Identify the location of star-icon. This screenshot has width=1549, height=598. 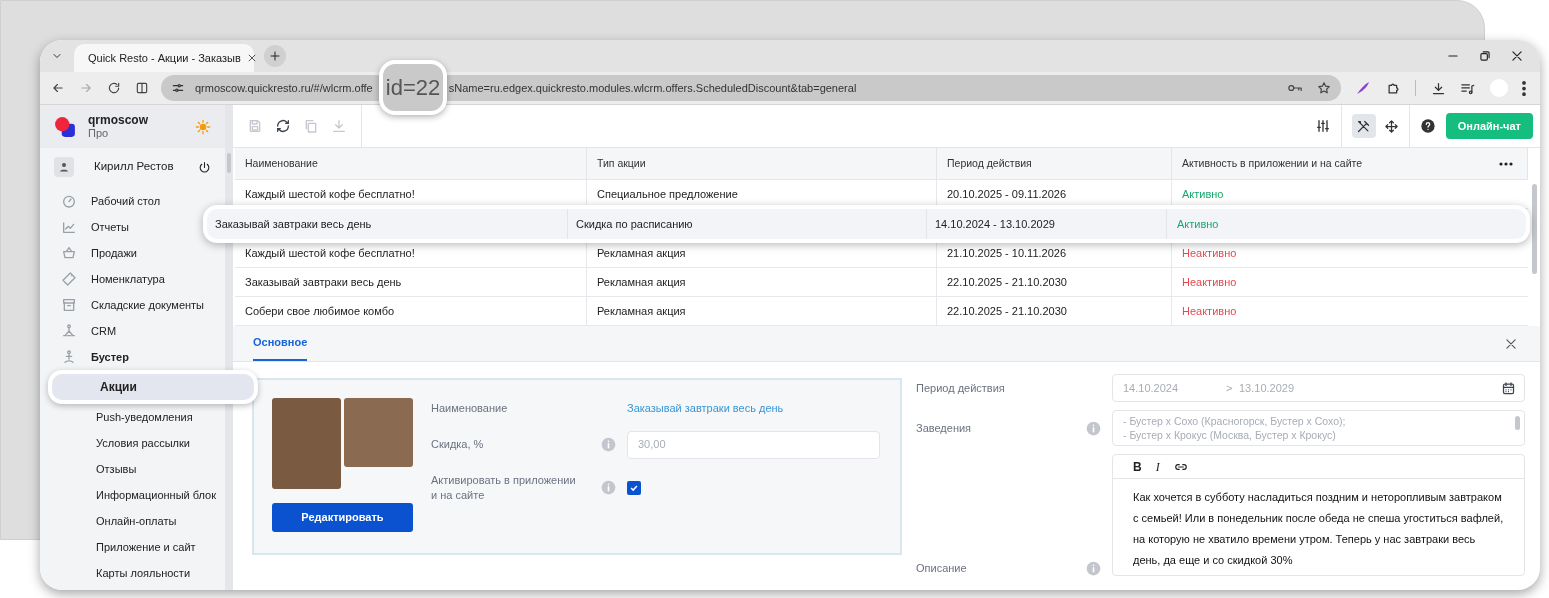
(1324, 88).